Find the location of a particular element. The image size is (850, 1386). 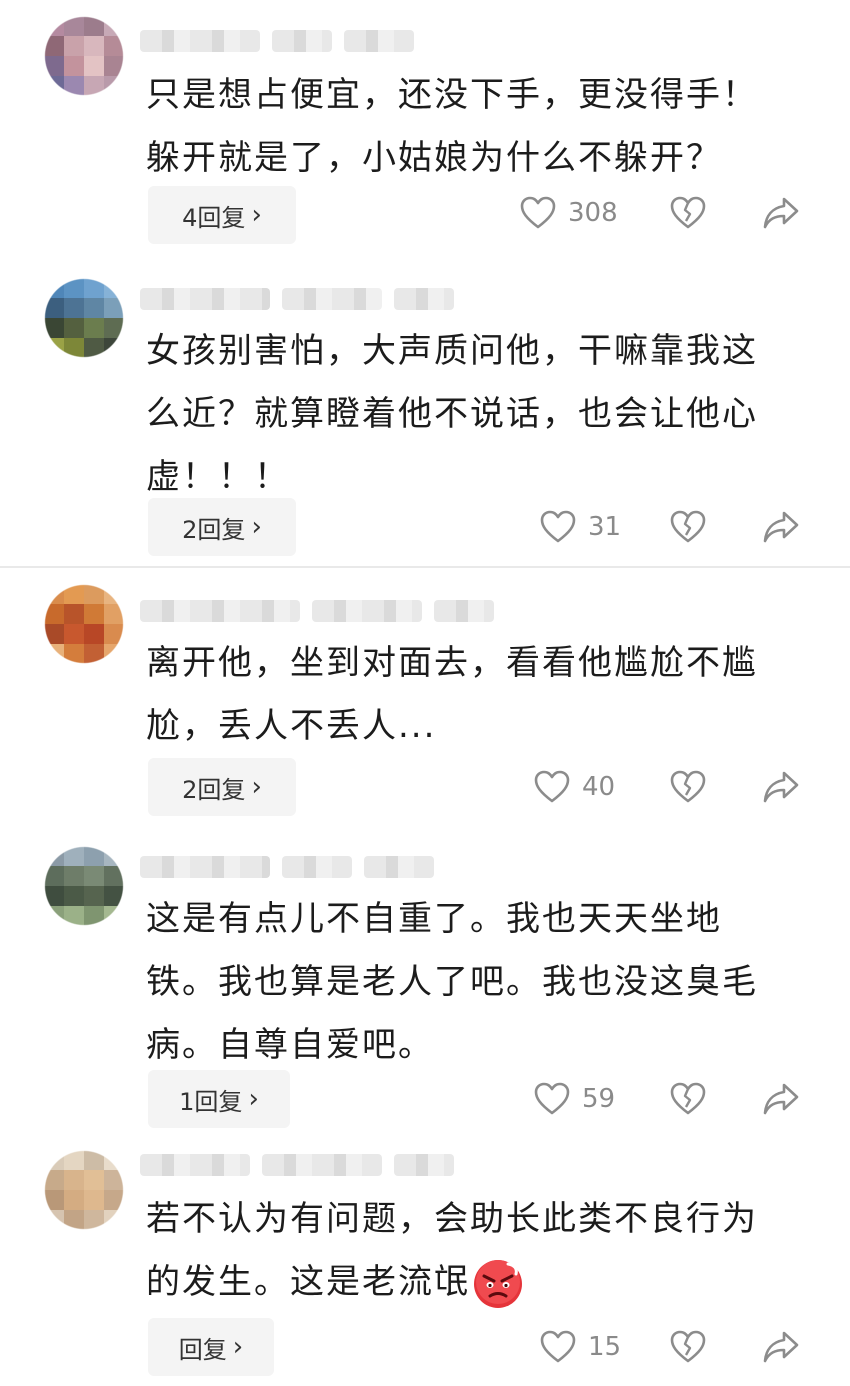

section-divider is located at coordinates (425, 567).